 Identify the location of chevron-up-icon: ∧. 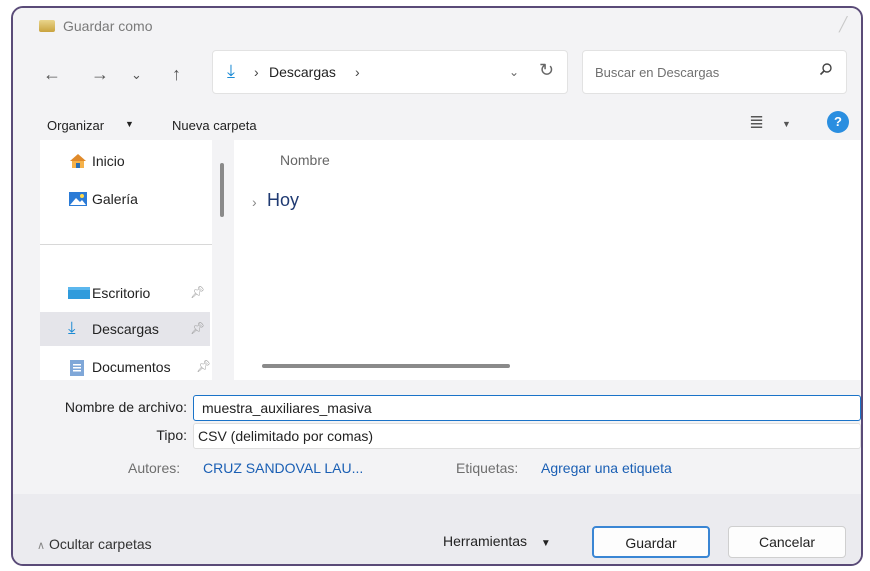
(41, 546).